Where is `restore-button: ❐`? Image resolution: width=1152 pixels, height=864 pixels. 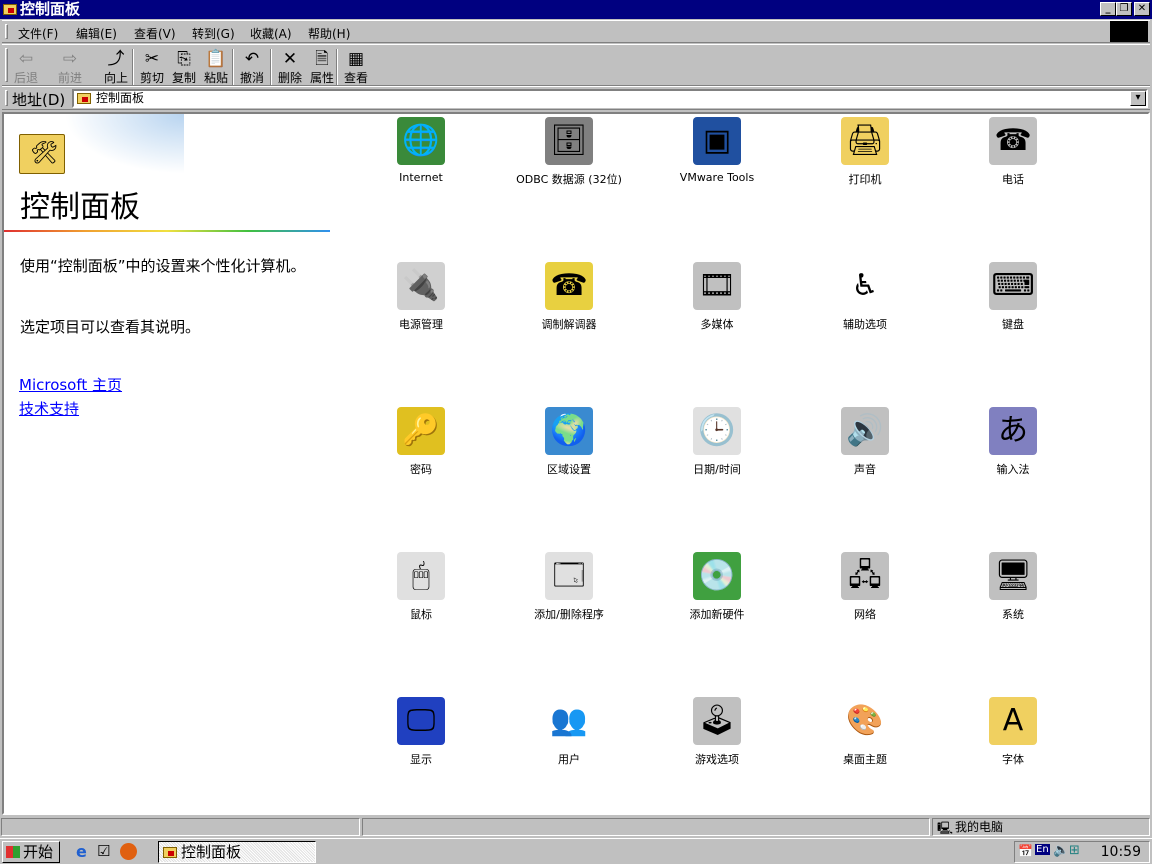 restore-button: ❐ is located at coordinates (1124, 9).